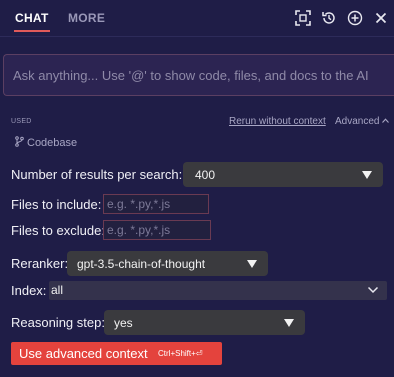 The image size is (394, 377). What do you see at coordinates (283, 174) in the screenshot?
I see `results-per-search-select: 400` at bounding box center [283, 174].